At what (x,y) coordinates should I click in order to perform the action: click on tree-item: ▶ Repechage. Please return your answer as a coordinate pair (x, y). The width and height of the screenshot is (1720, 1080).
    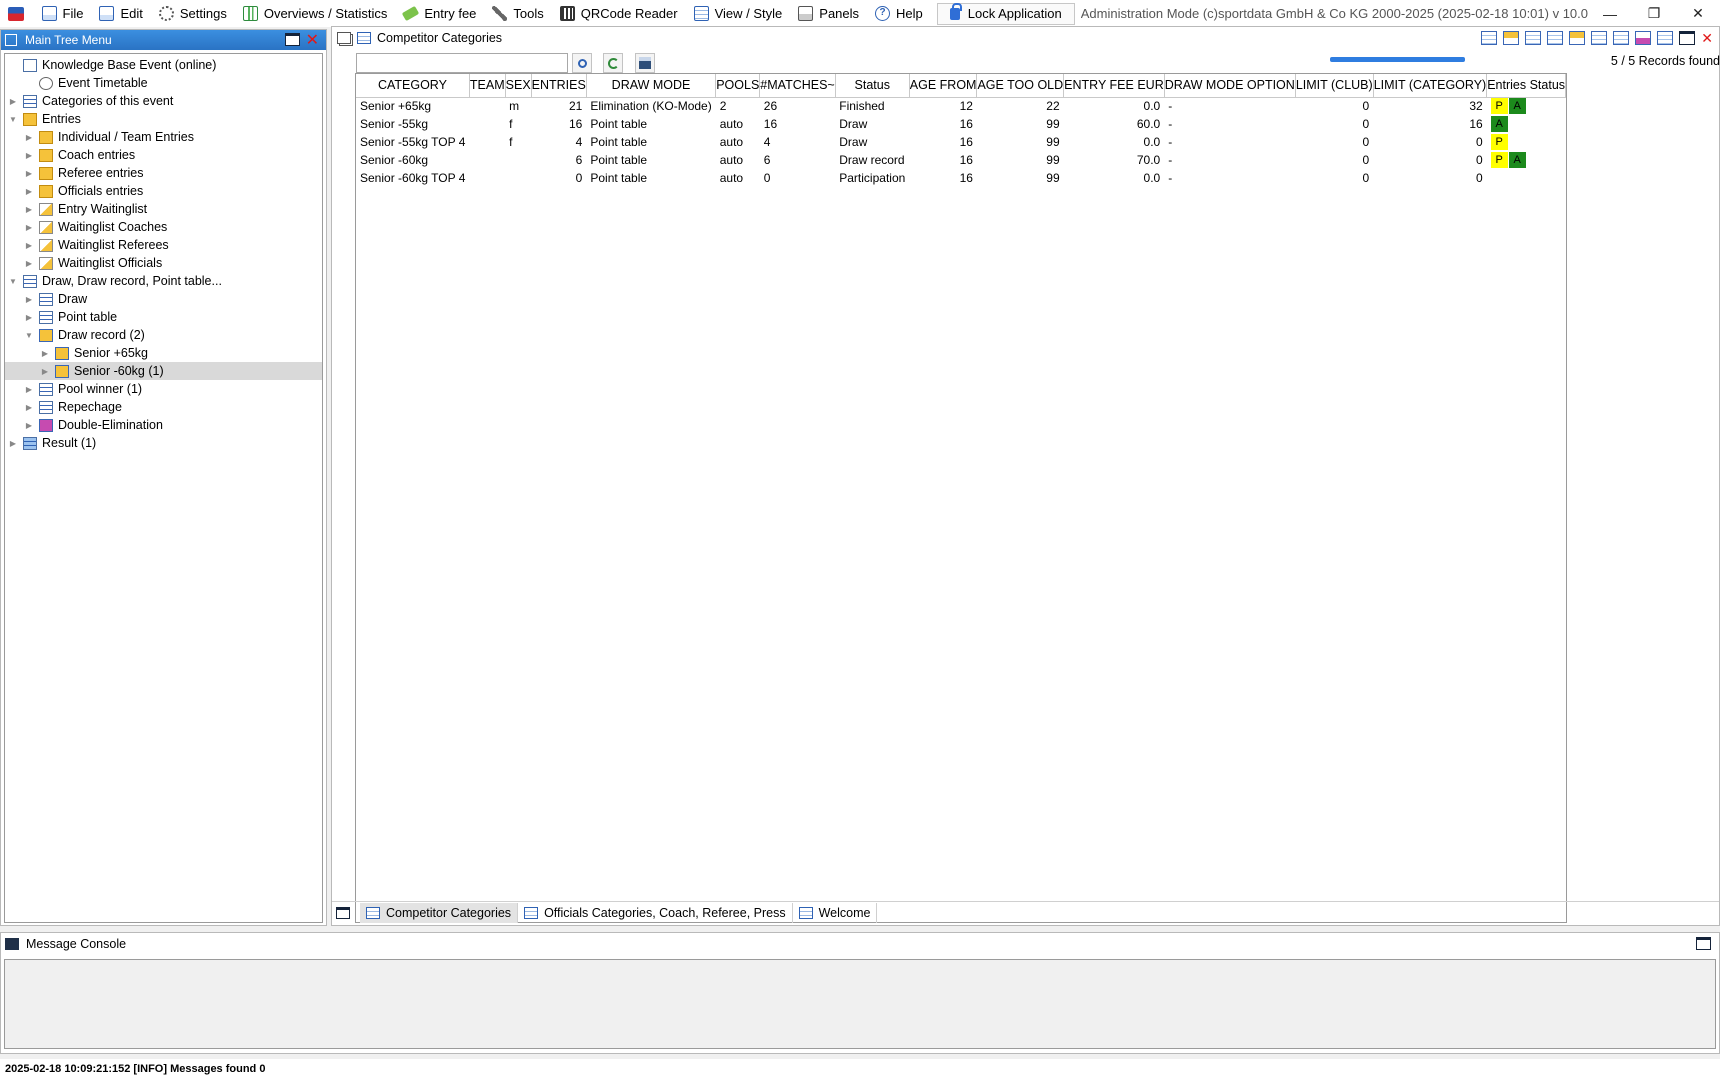
    Looking at the image, I should click on (163, 407).